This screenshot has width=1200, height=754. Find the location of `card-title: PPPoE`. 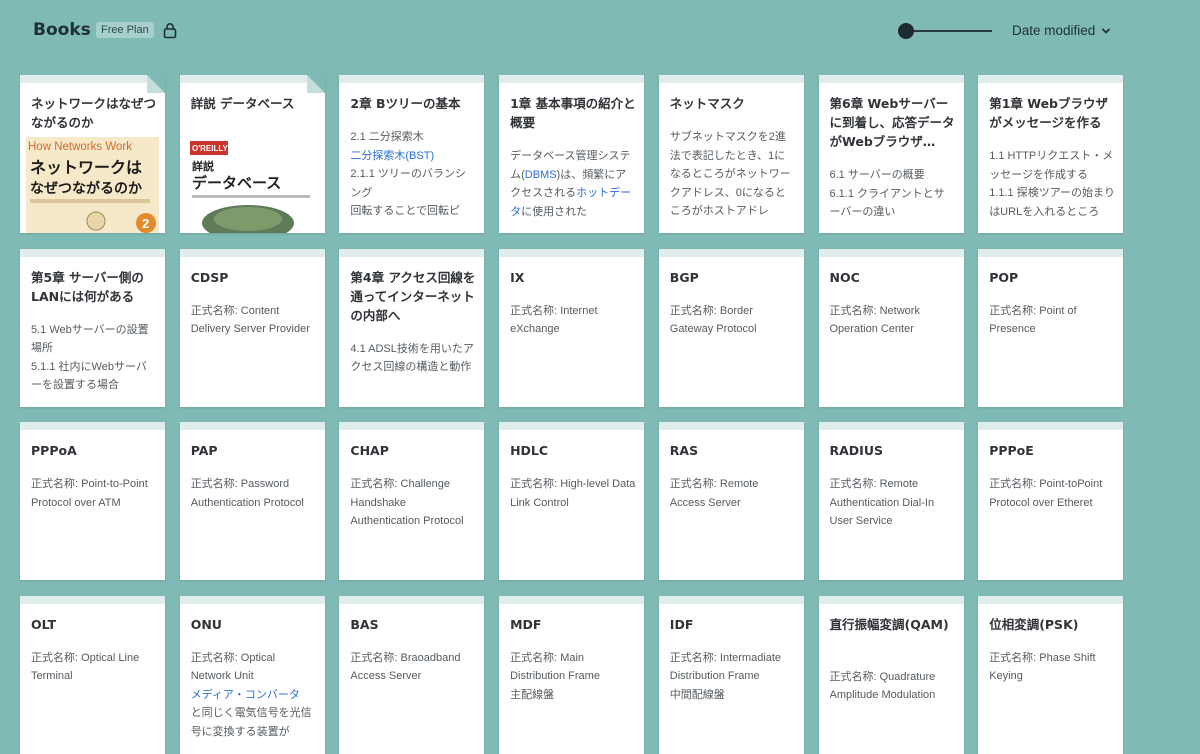

card-title: PPPoE is located at coordinates (1011, 450).